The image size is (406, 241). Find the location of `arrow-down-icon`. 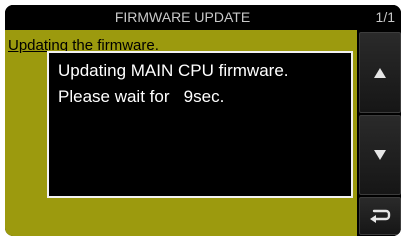

arrow-down-icon is located at coordinates (380, 155).